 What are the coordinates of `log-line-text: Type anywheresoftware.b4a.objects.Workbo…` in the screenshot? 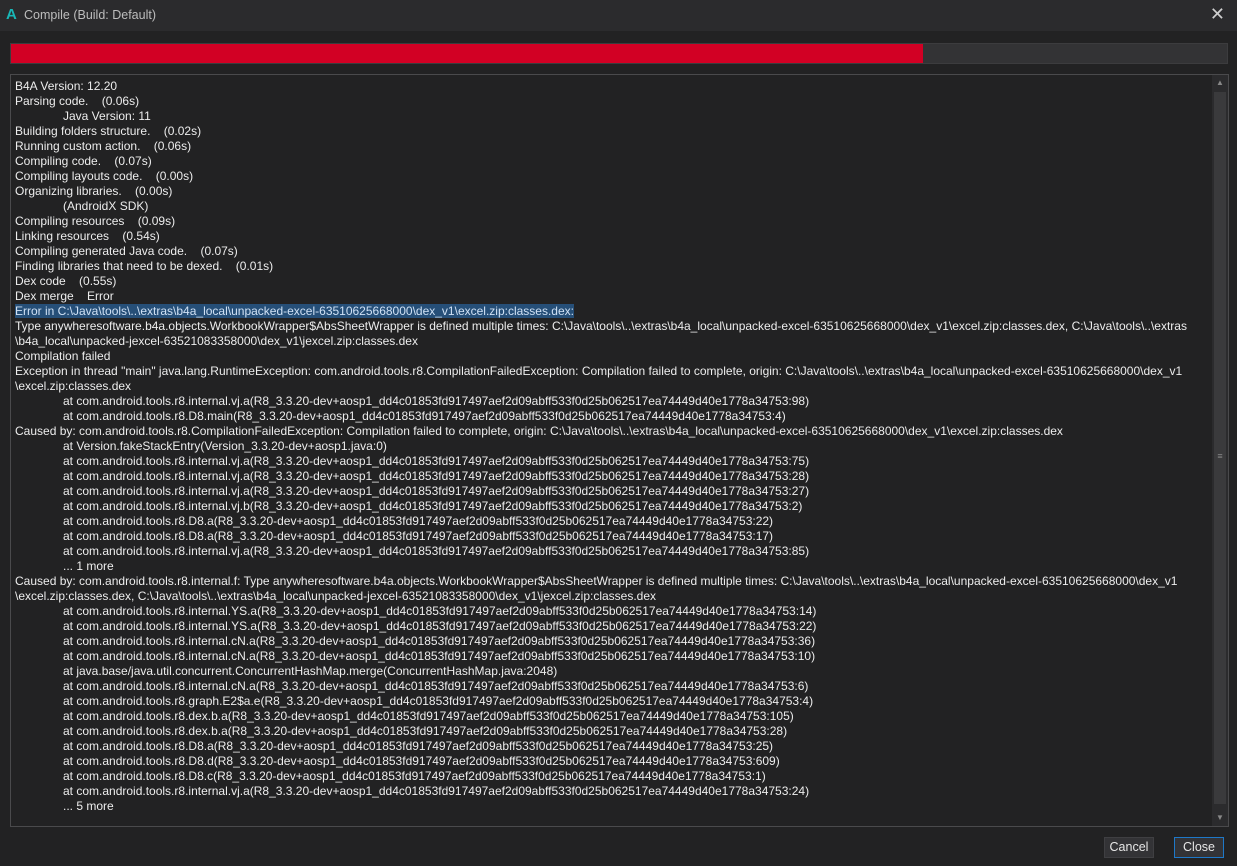 It's located at (601, 326).